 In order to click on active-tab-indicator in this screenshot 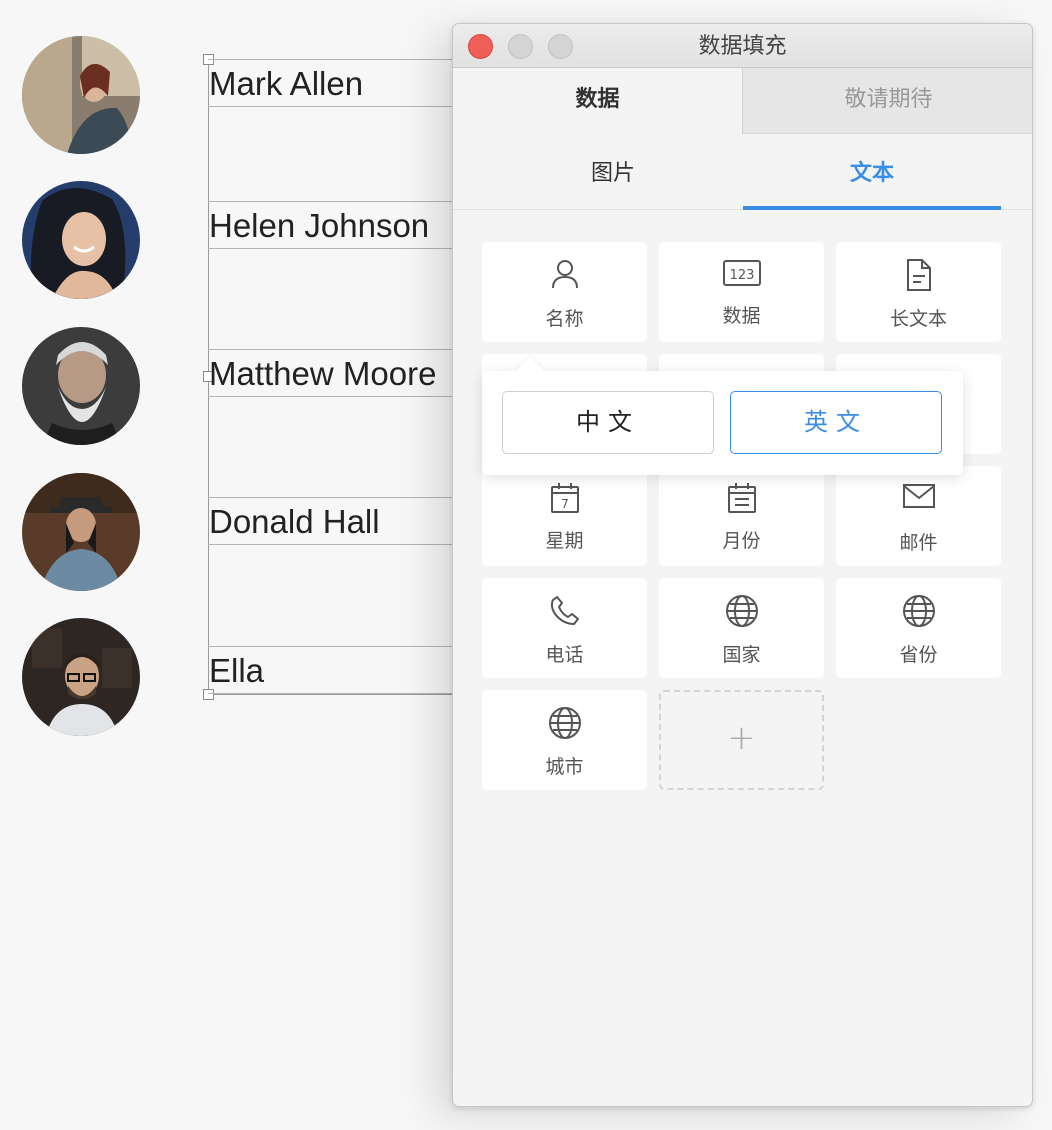, I will do `click(872, 208)`.